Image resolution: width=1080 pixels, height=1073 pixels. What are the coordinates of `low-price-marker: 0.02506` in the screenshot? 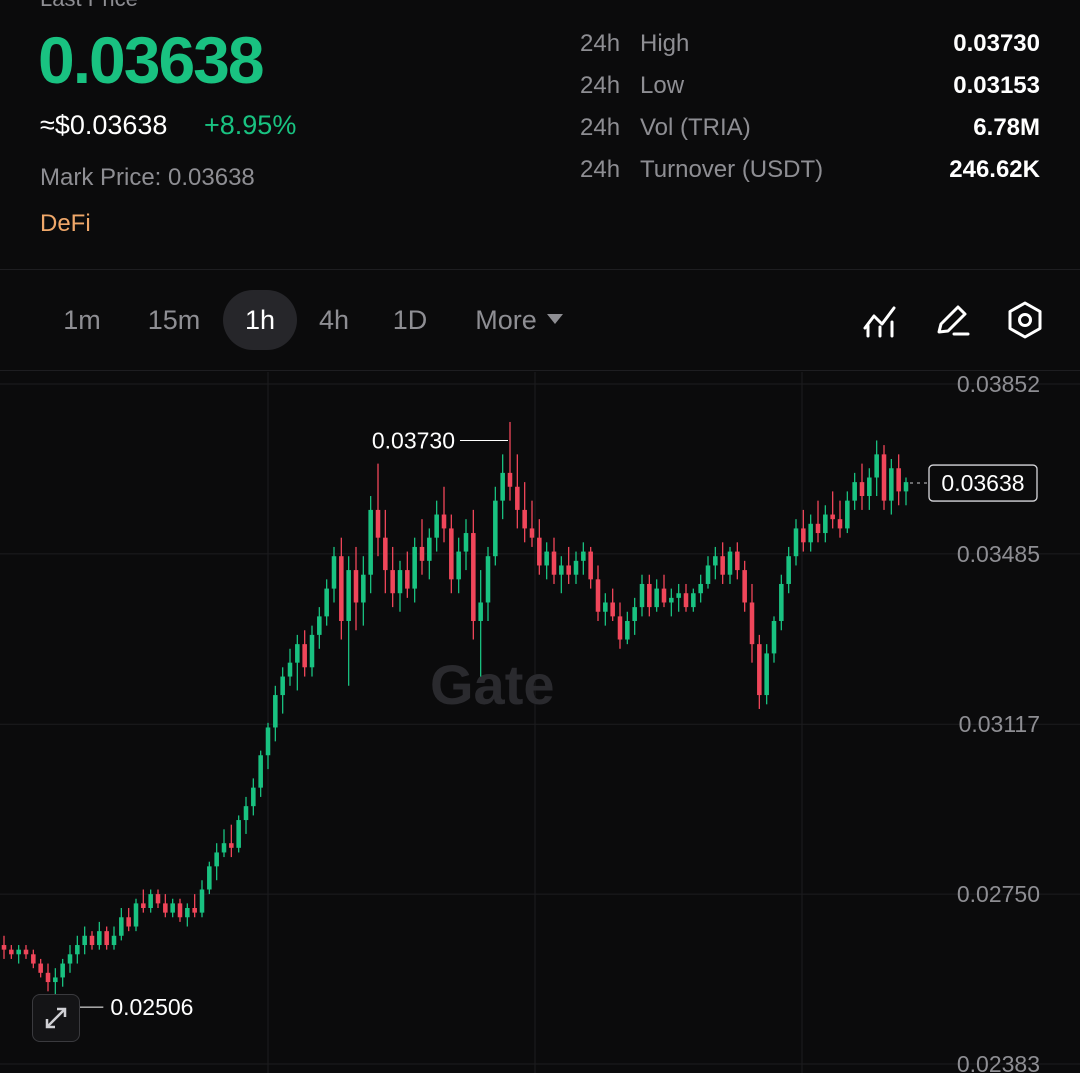 It's located at (151, 1007).